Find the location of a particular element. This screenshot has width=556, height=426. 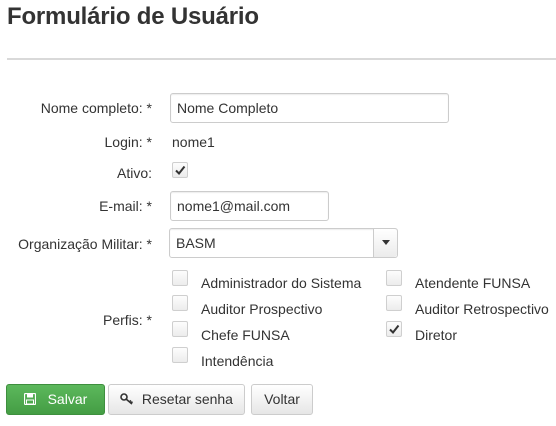

reset-password-label: Resetar senha is located at coordinates (187, 399).